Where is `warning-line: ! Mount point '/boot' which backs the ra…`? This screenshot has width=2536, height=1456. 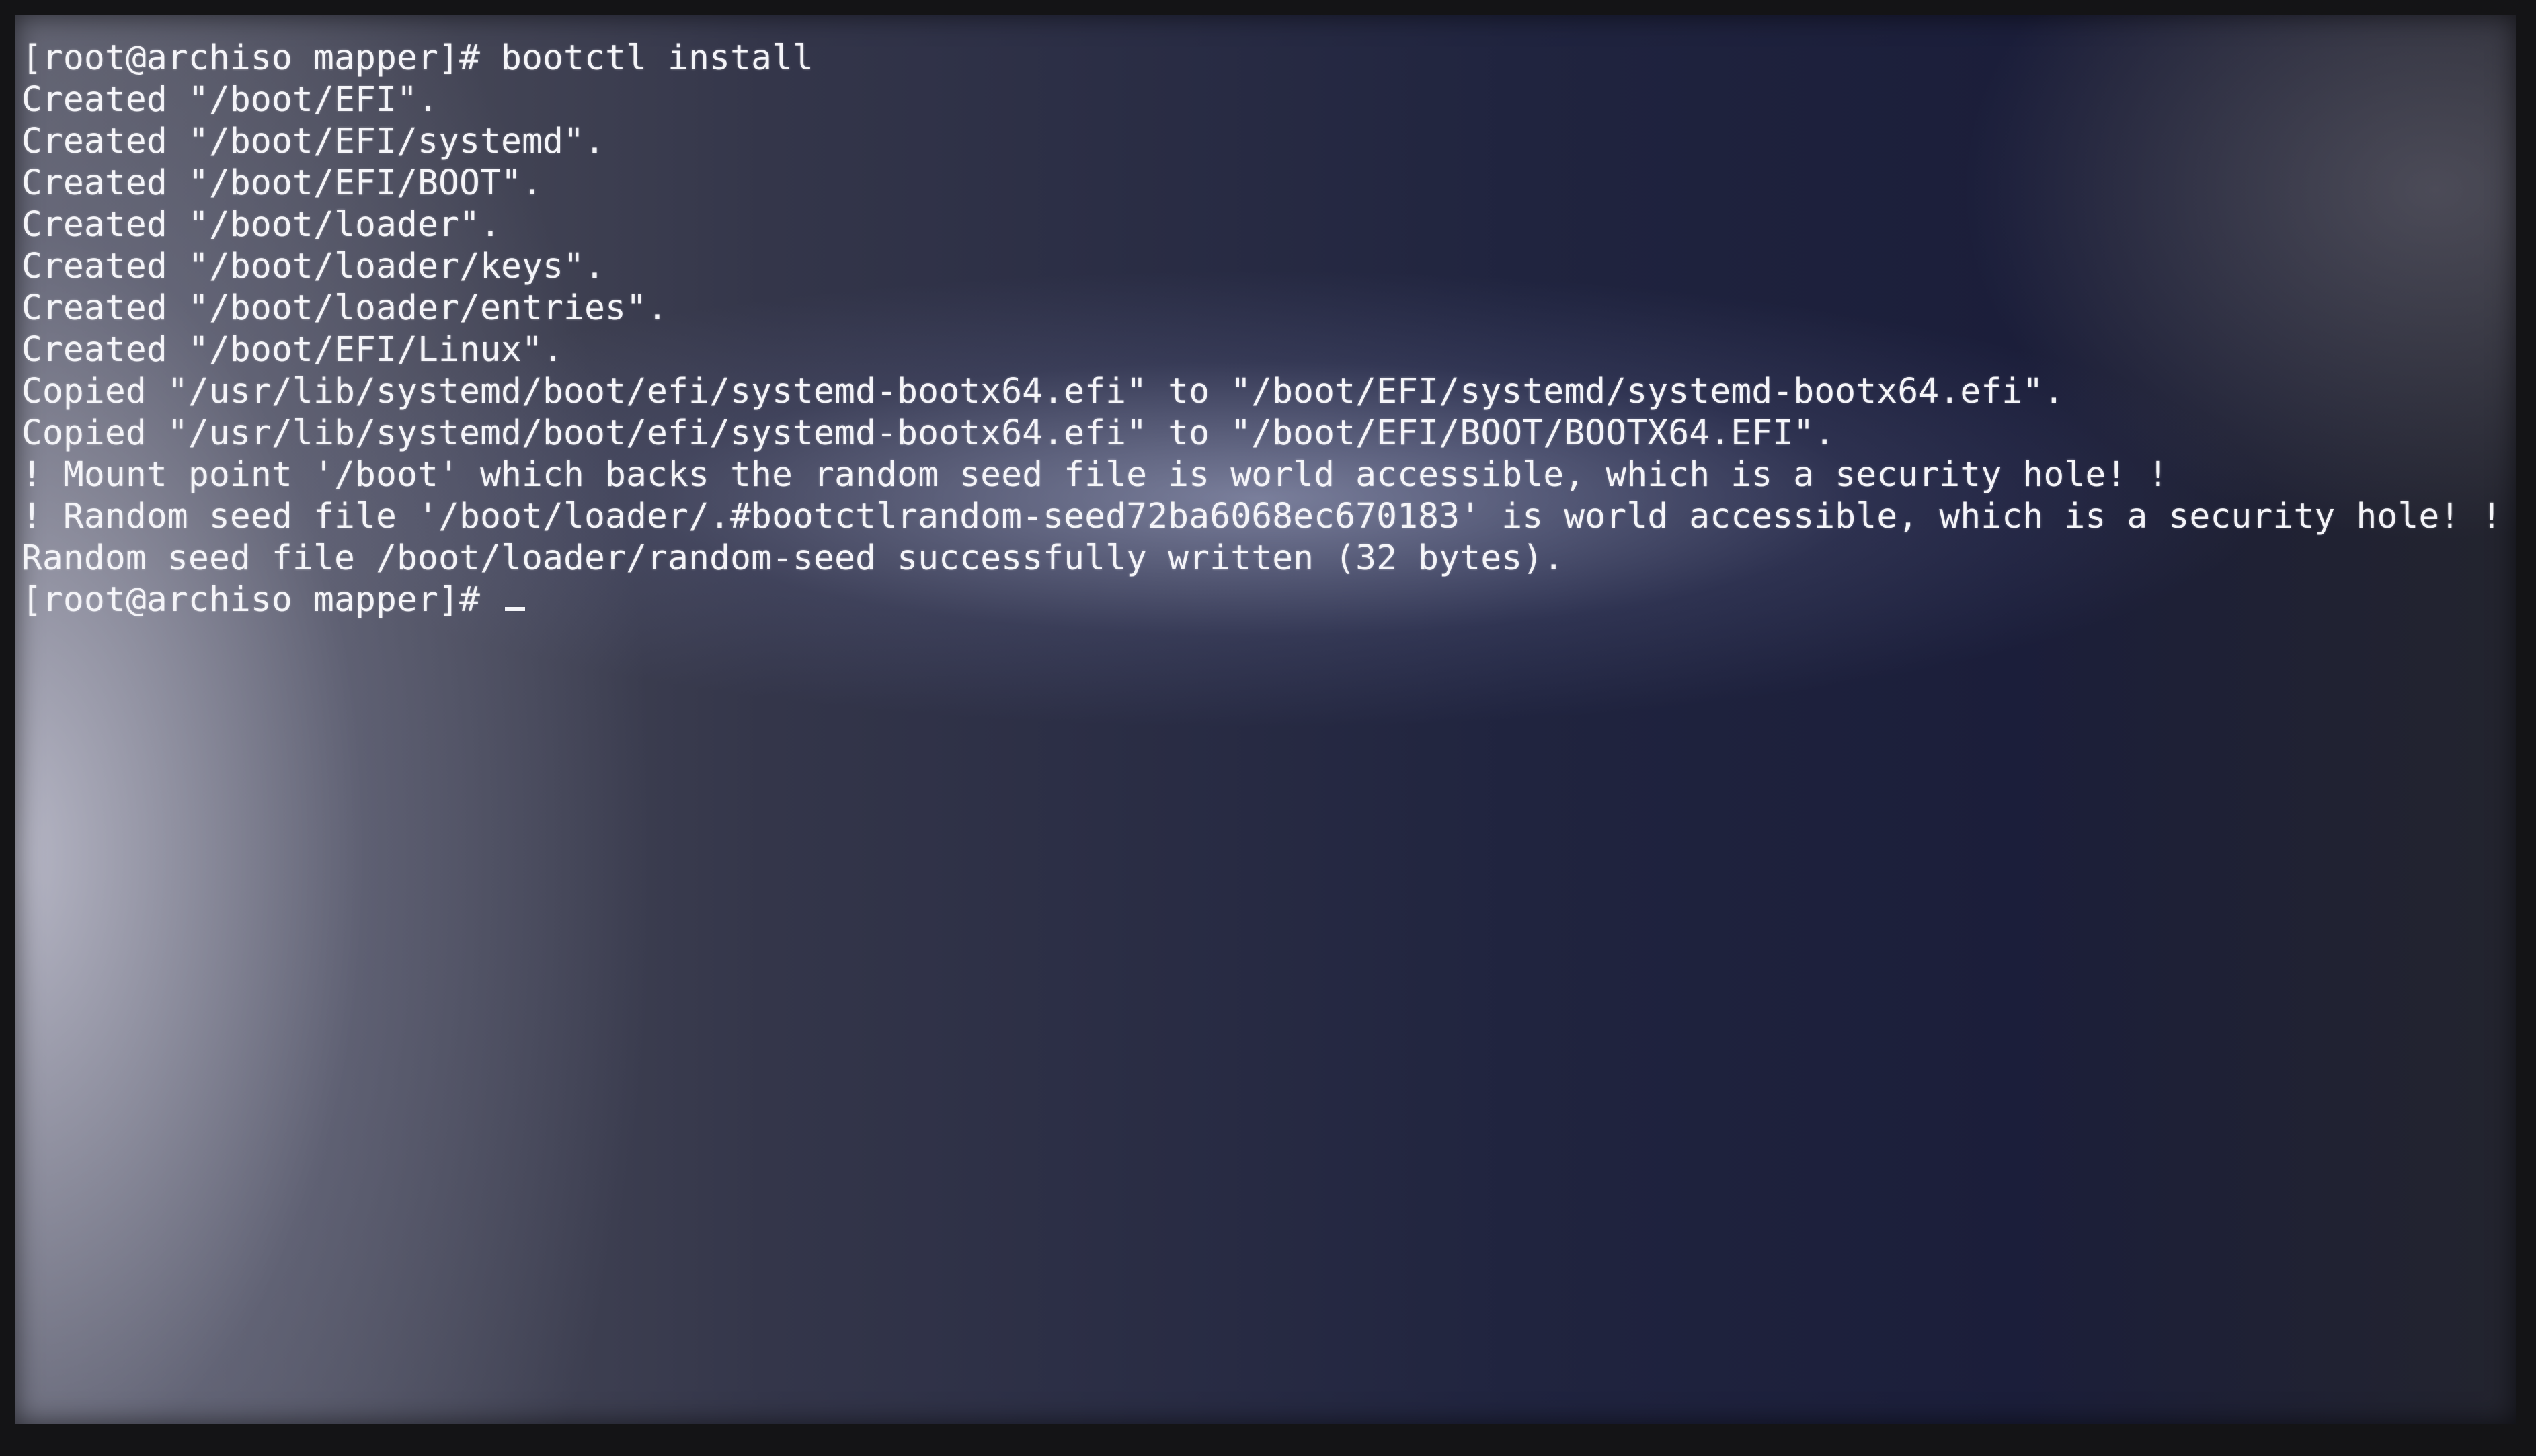
warning-line: ! Mount point '/boot' which backs the ra… is located at coordinates (1095, 475).